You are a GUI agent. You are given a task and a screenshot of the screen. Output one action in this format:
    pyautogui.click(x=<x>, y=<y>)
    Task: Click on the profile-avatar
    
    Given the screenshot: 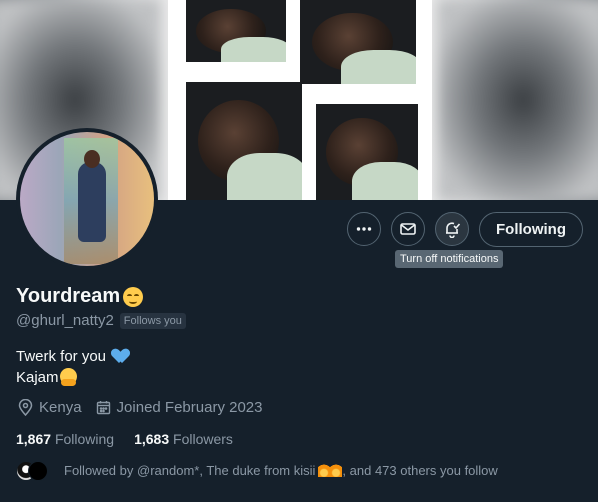 What is the action you would take?
    pyautogui.click(x=87, y=199)
    